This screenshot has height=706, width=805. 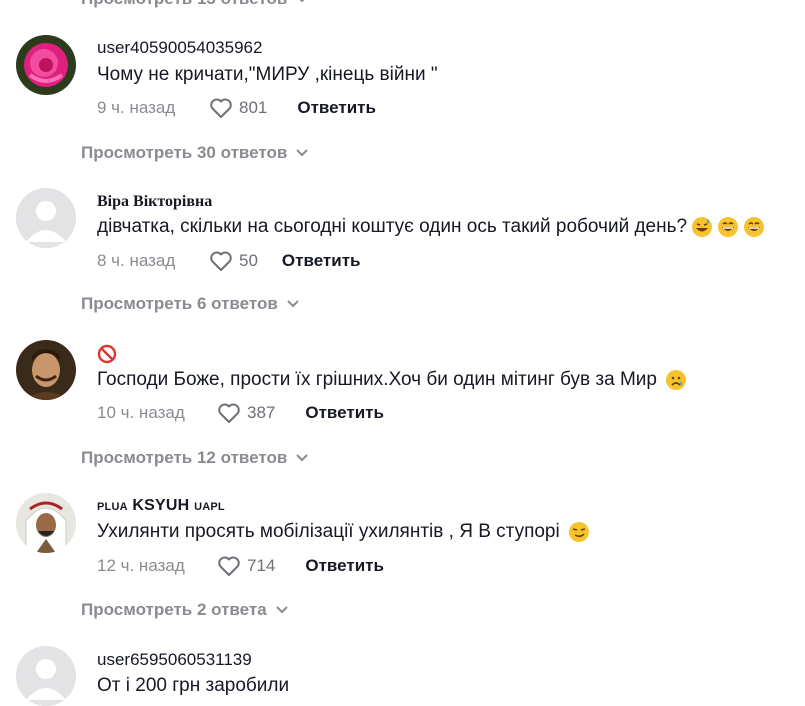 I want to click on comment-username, so click(x=107, y=356).